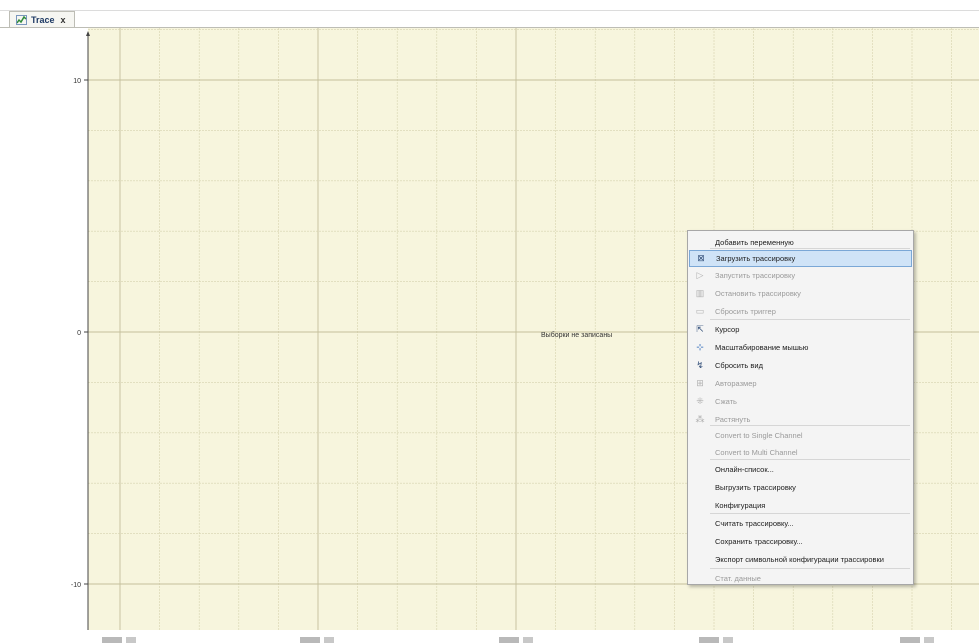 The width and height of the screenshot is (979, 643). Describe the element at coordinates (800, 383) in the screenshot. I see `menu-item: ⊞ Авторазмер` at that location.